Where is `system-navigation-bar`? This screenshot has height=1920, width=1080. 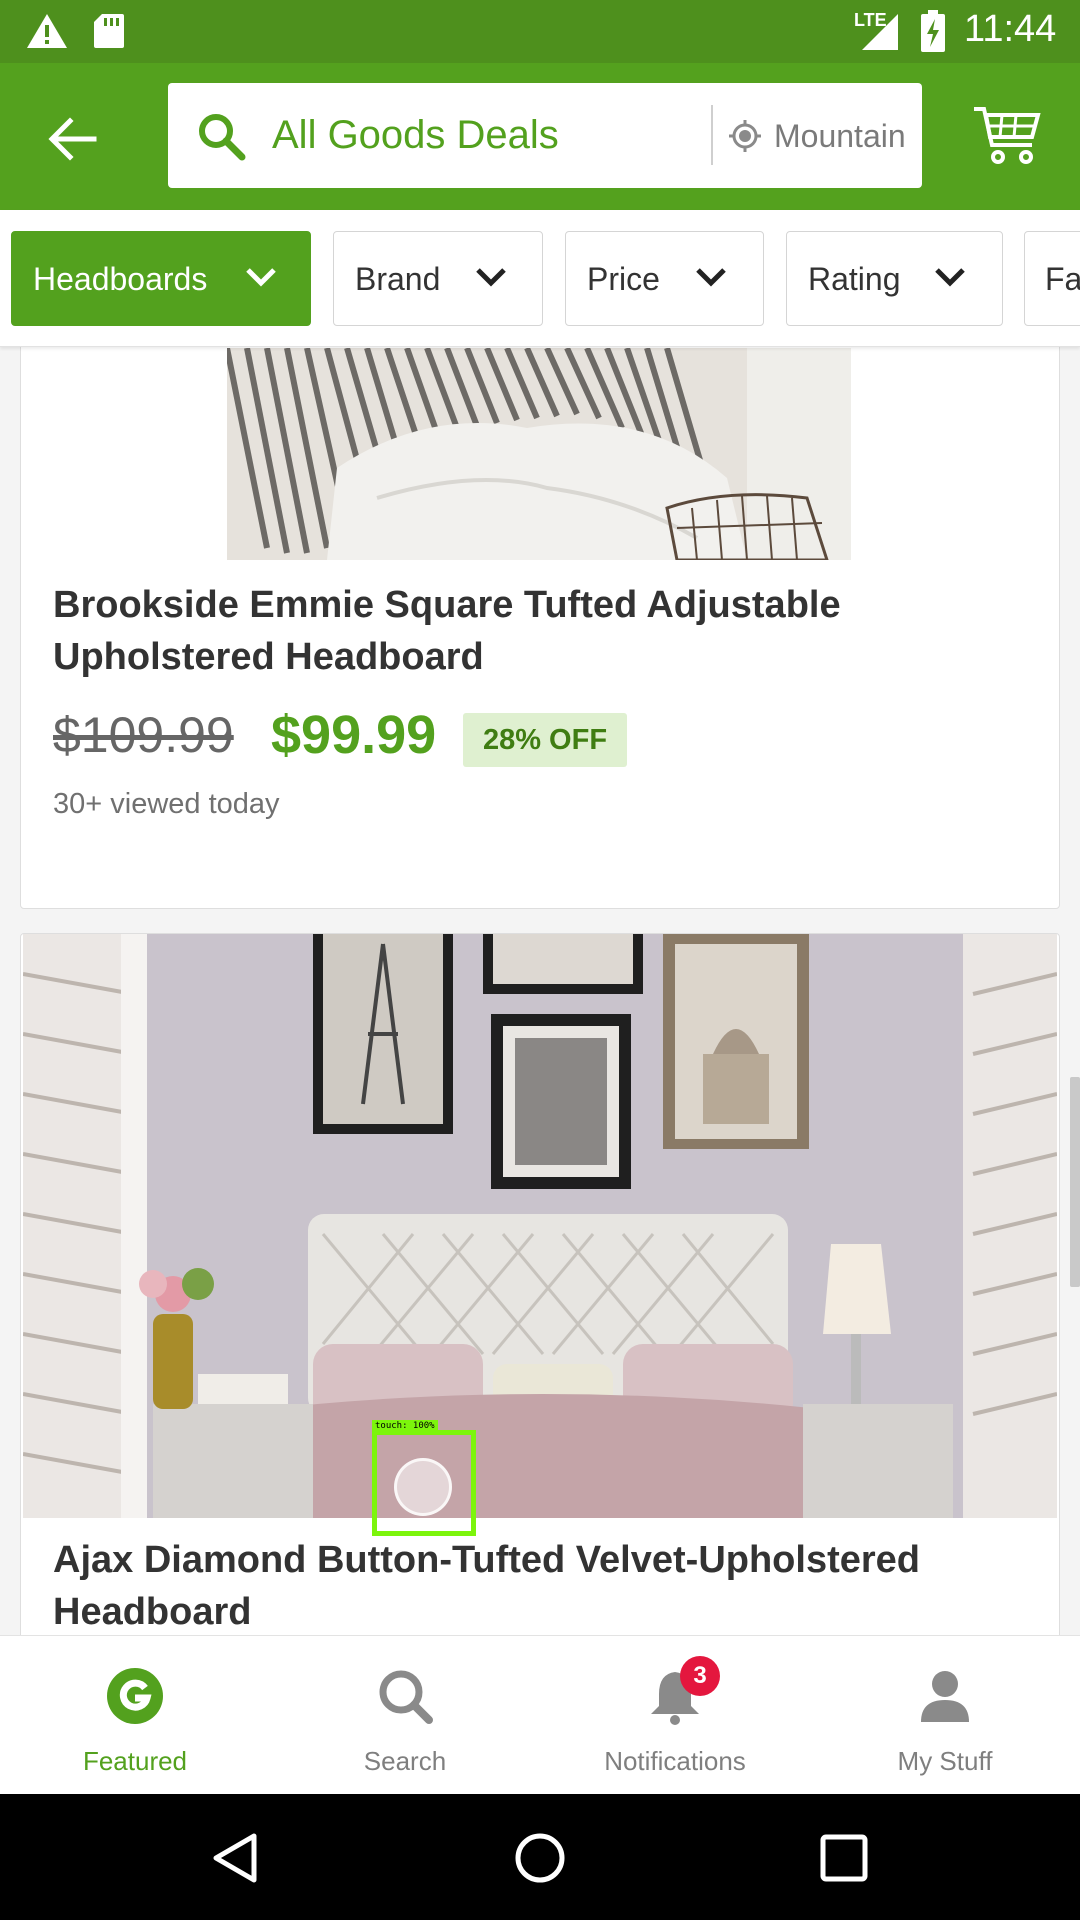
system-navigation-bar is located at coordinates (540, 1857).